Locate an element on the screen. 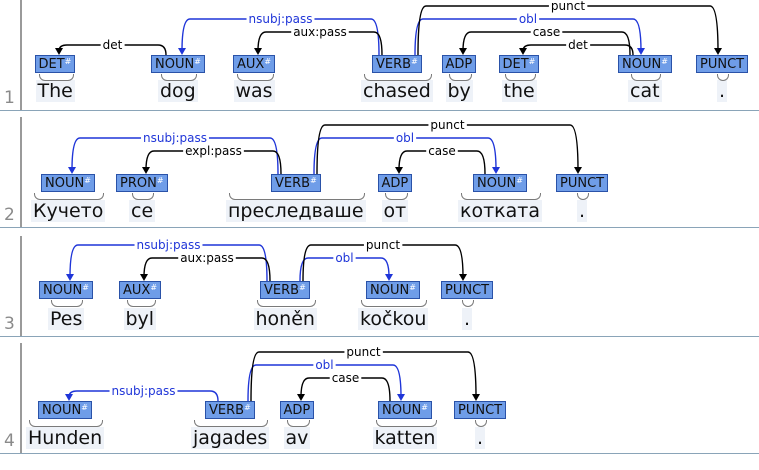 This screenshot has width=759, height=470. token-word: dog is located at coordinates (178, 91).